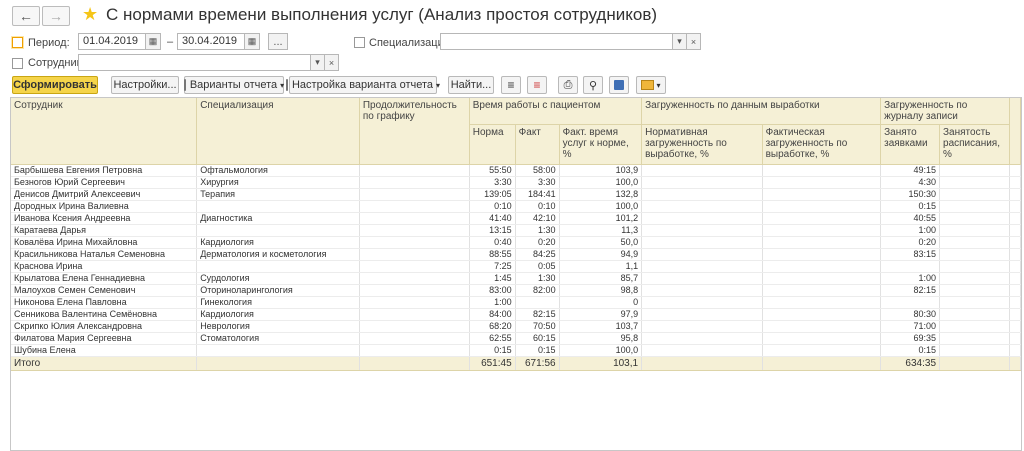 The width and height of the screenshot is (1024, 451). I want to click on cell-employee: Краснова Ирина, so click(104, 266).